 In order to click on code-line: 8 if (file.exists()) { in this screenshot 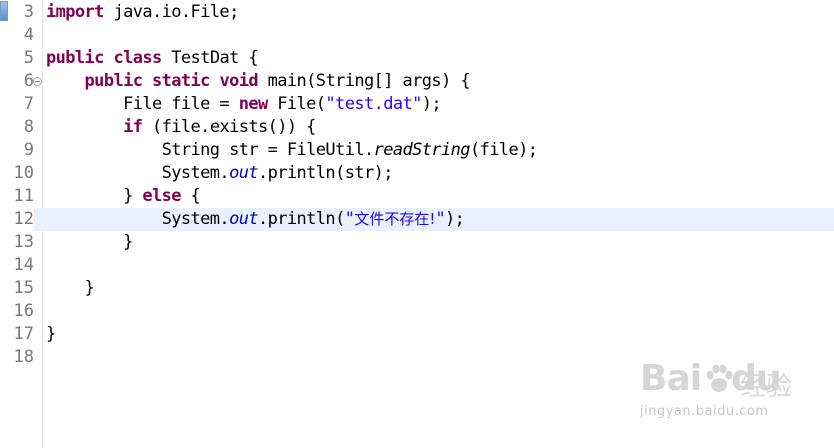, I will do `click(417, 127)`.